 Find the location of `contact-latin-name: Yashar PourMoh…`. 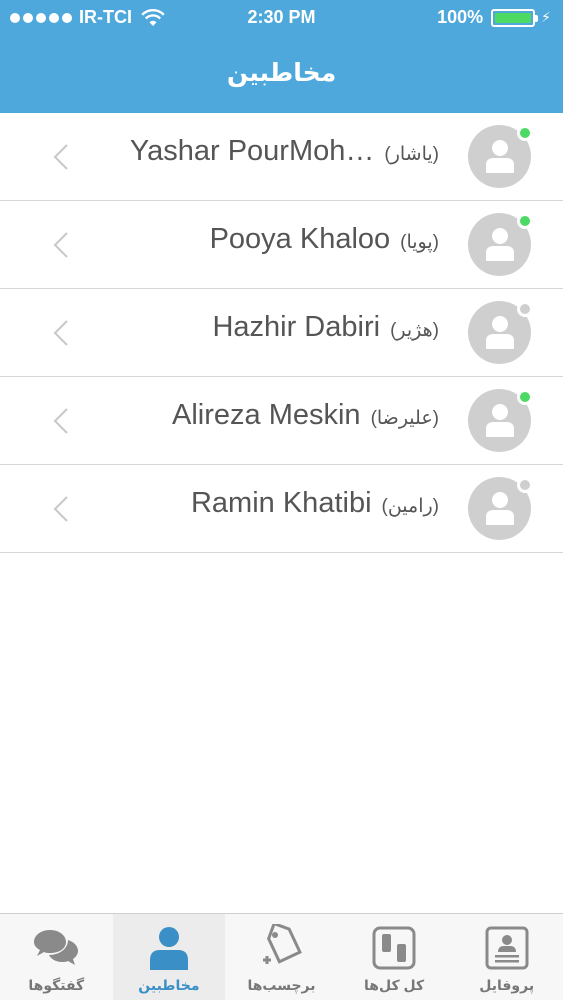

contact-latin-name: Yashar PourMoh… is located at coordinates (252, 151).